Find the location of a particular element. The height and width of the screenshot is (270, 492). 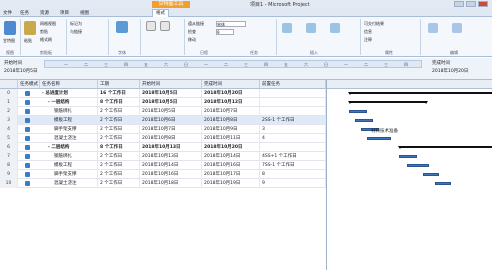

table-cell-name: - 总进度计划 is located at coordinates (69, 93).